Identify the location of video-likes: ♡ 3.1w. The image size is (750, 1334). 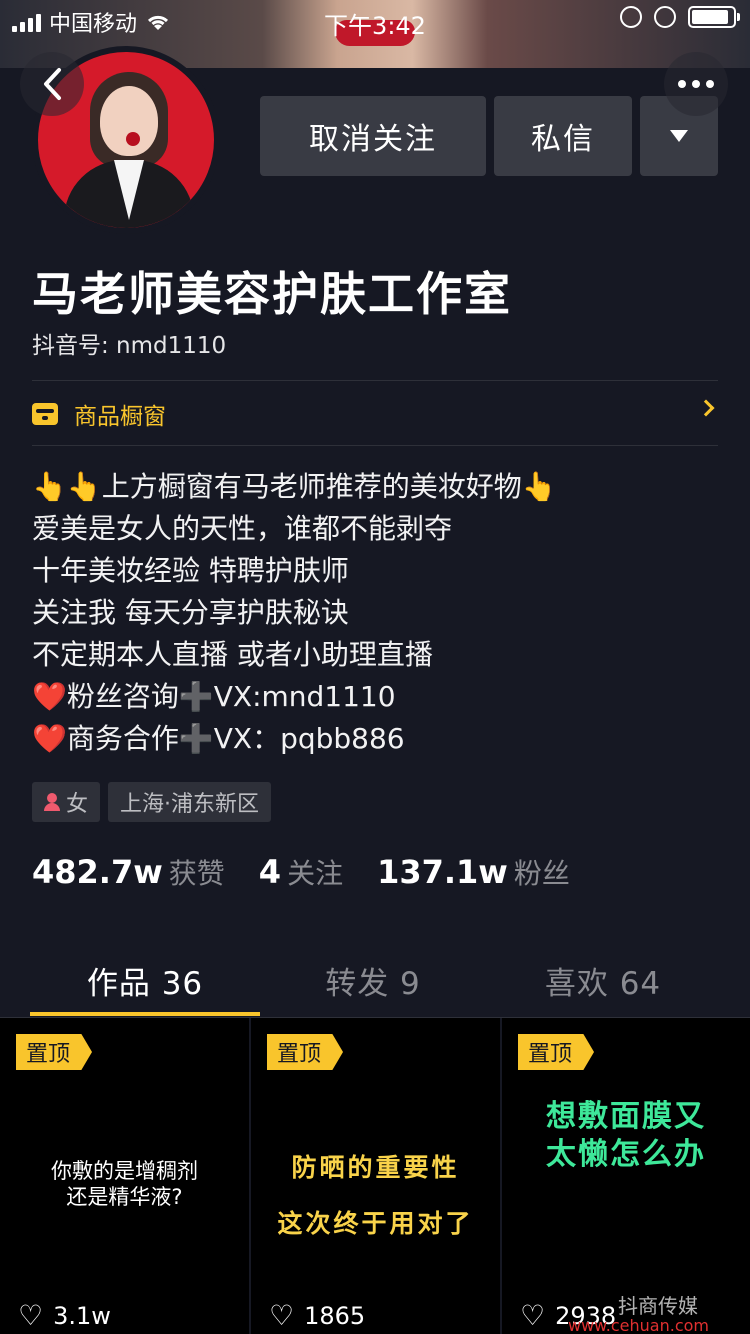
(64, 1315).